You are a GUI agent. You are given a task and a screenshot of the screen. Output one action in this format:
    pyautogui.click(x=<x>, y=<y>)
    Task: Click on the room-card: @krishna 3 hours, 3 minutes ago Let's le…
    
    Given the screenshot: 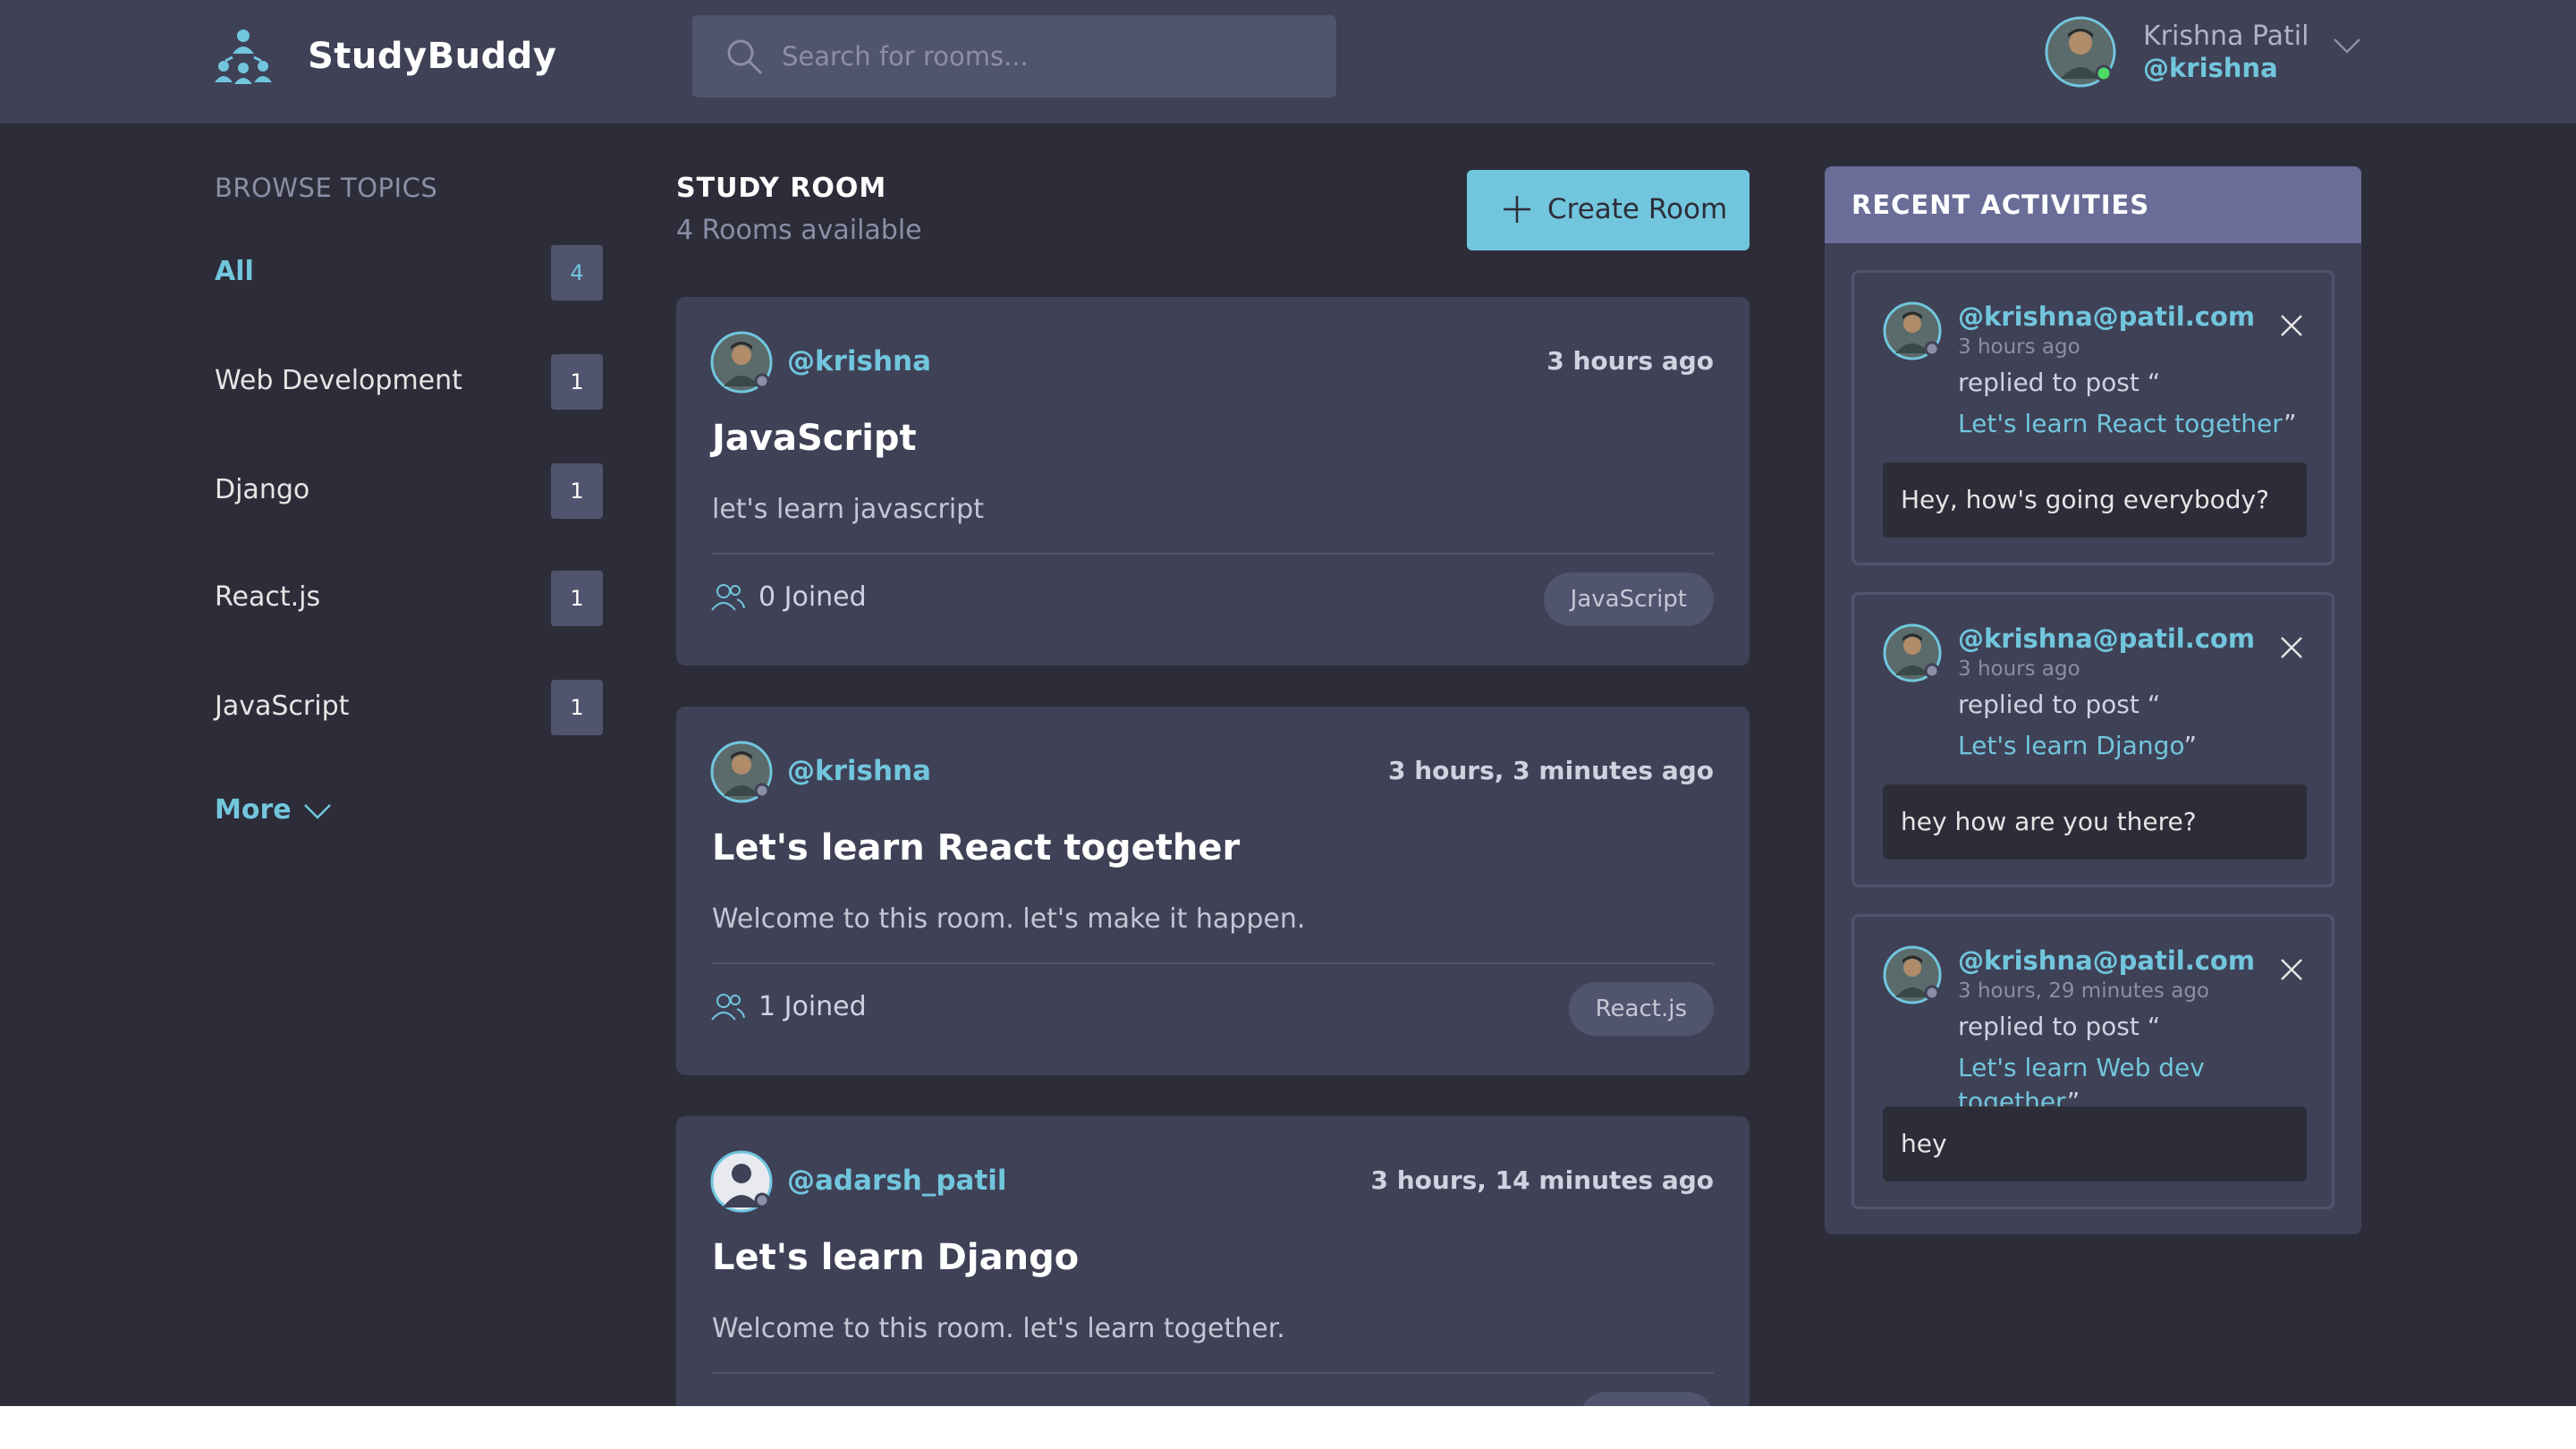 What is the action you would take?
    pyautogui.click(x=1213, y=891)
    